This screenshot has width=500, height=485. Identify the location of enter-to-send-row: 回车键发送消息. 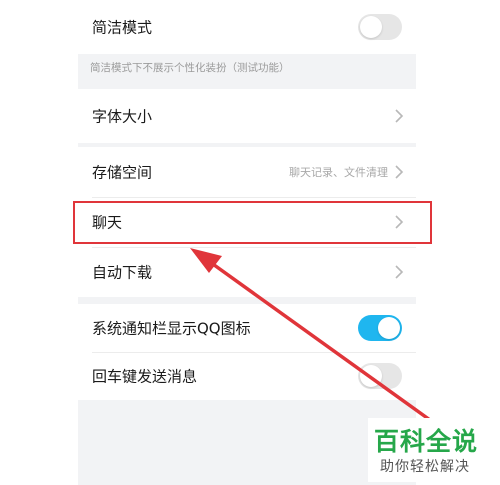
(247, 376).